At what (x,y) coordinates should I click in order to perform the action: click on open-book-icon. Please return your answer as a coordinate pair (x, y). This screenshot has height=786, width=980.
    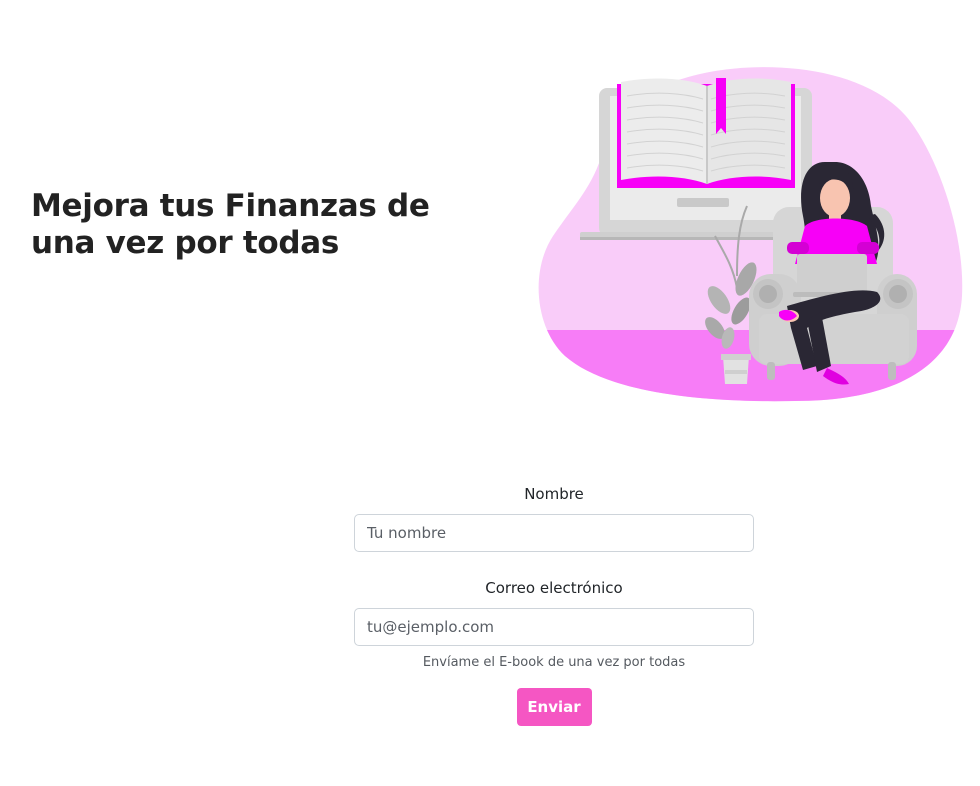
    Looking at the image, I should click on (706, 133).